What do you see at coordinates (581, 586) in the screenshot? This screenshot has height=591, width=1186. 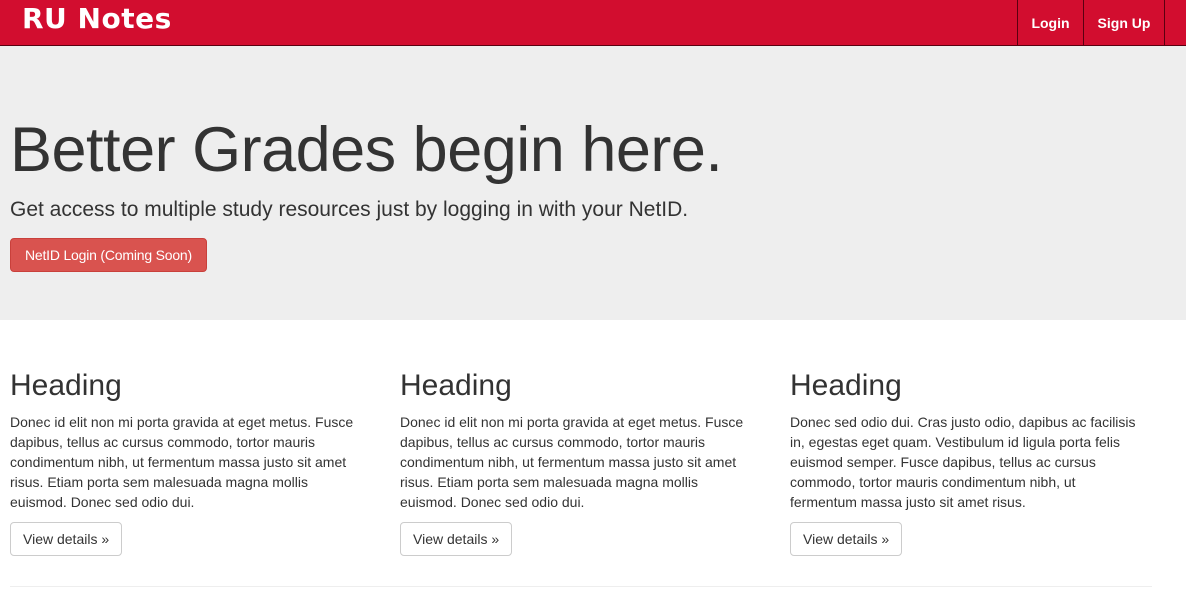 I see `horizontal-divider` at bounding box center [581, 586].